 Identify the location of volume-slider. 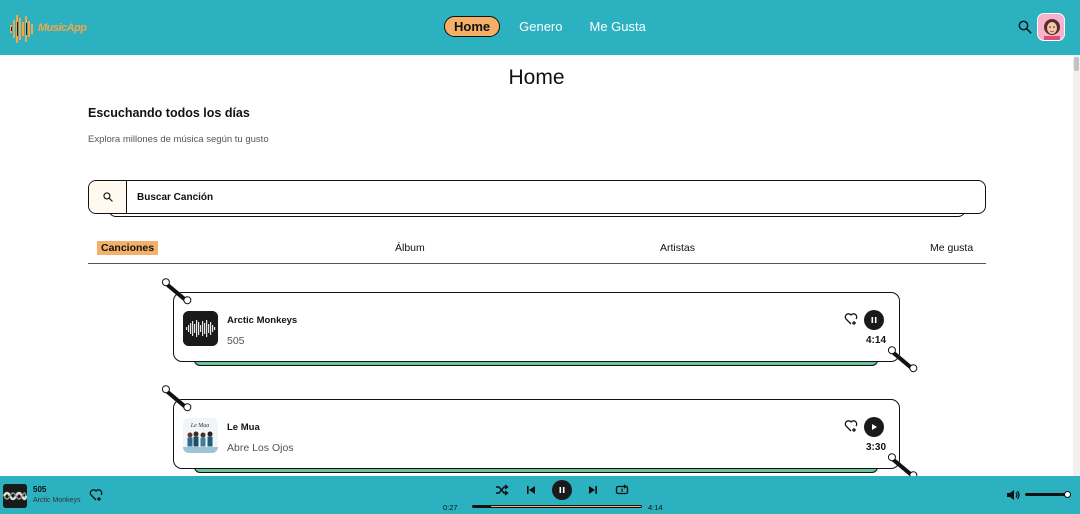
(1048, 494).